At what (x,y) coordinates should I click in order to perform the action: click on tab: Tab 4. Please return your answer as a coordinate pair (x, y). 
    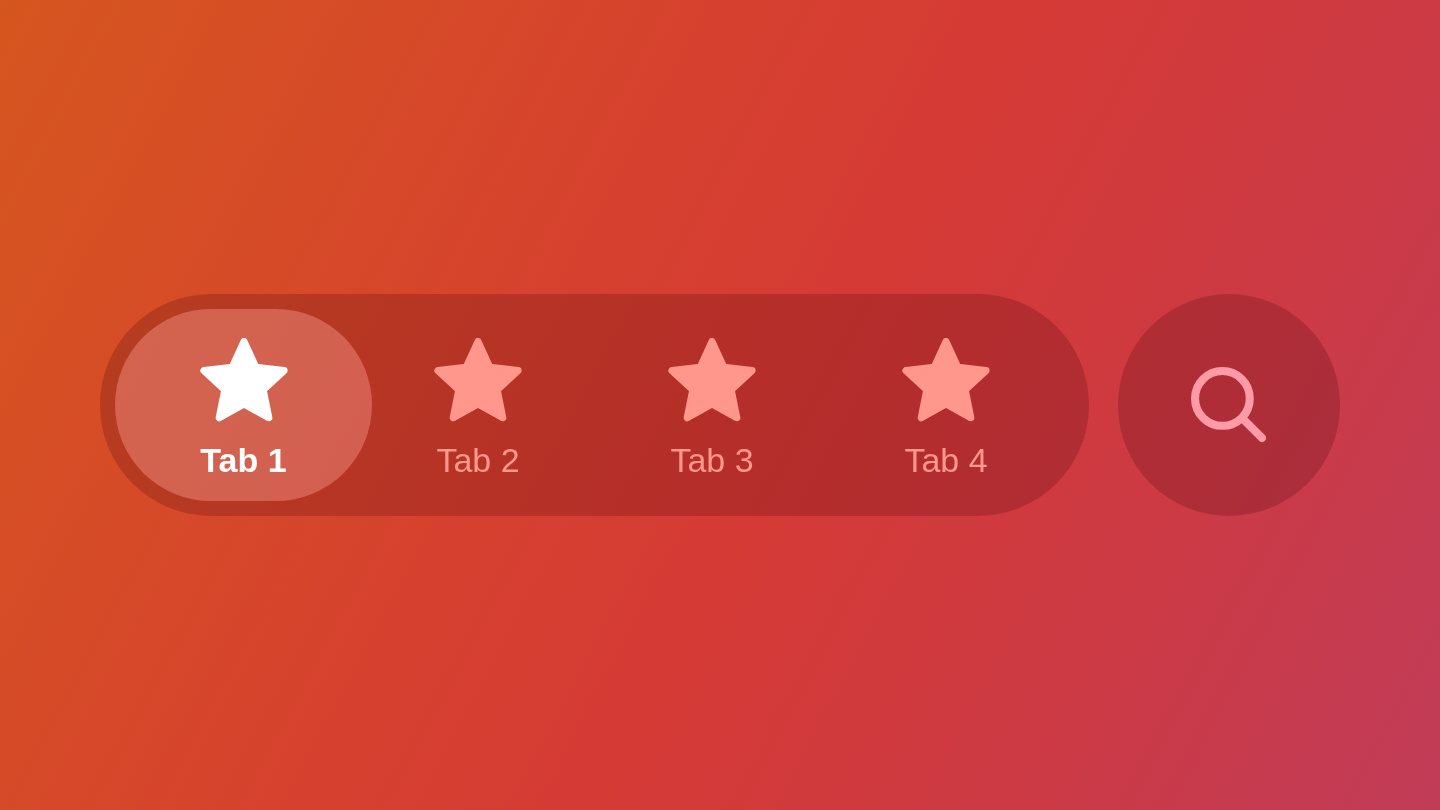
    Looking at the image, I should click on (946, 404).